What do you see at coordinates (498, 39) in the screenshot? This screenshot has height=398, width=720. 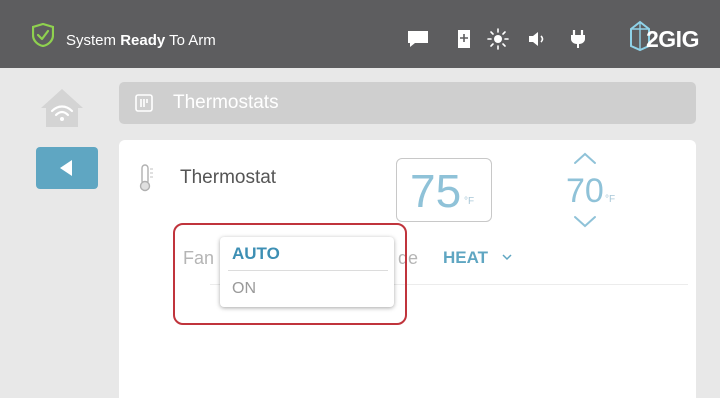 I see `brightness-icon` at bounding box center [498, 39].